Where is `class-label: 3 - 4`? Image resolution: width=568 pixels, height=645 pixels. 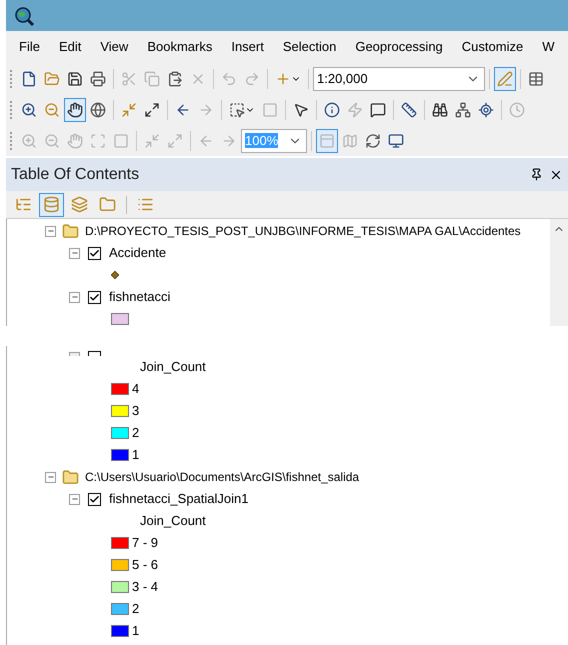
class-label: 3 - 4 is located at coordinates (145, 587).